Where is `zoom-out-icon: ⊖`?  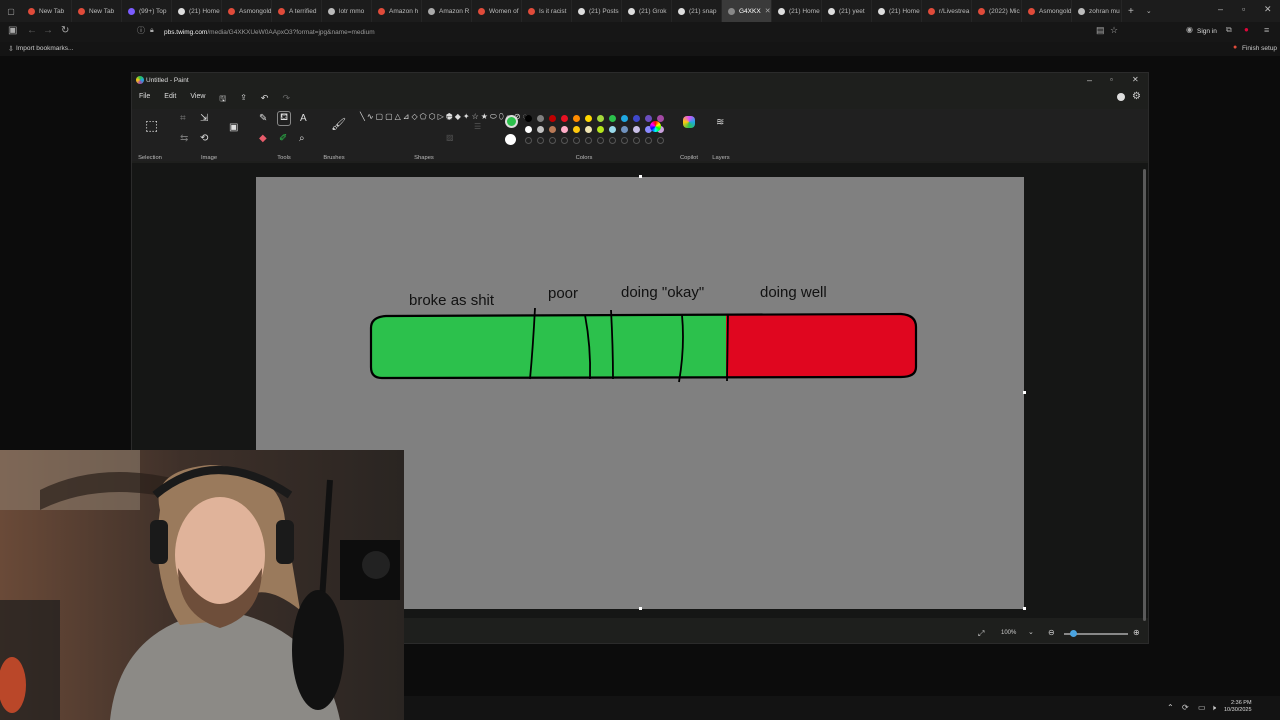
zoom-out-icon: ⊖ is located at coordinates (1051, 632).